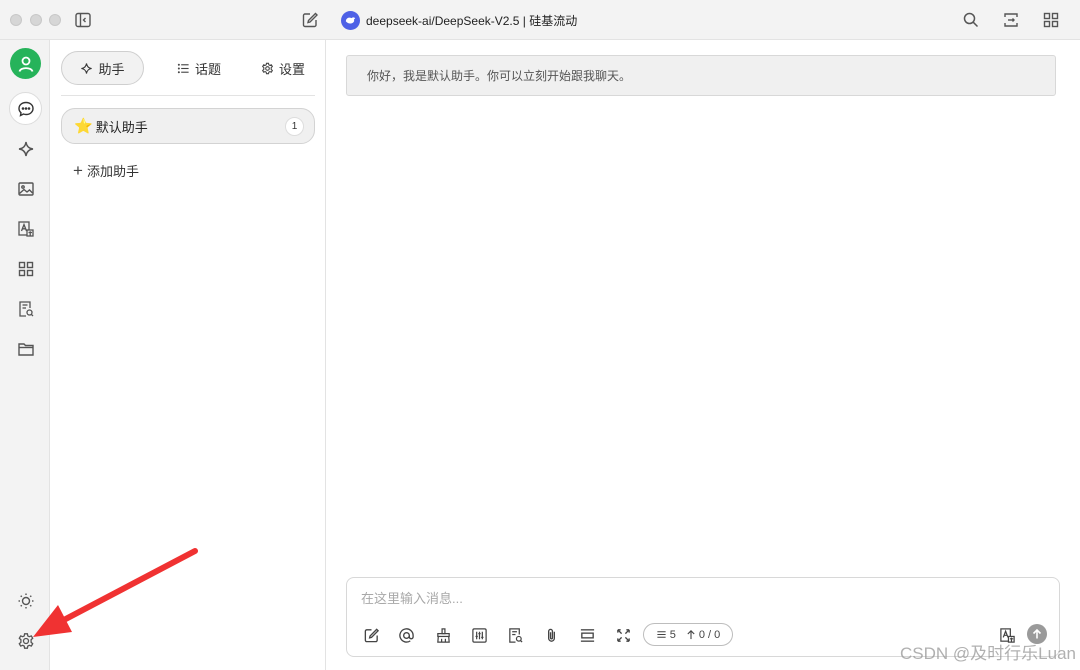 The height and width of the screenshot is (670, 1080). Describe the element at coordinates (709, 634) in the screenshot. I see `token-count-value: 0 / 0` at that location.